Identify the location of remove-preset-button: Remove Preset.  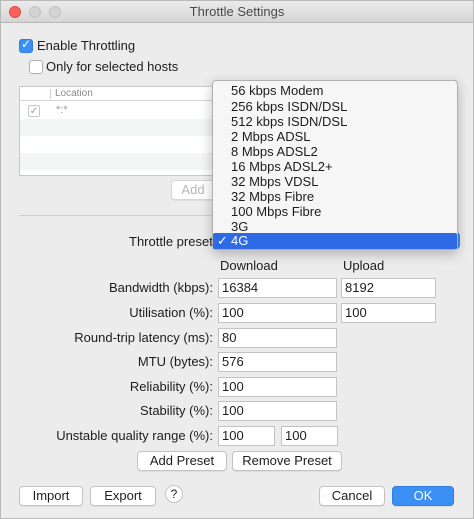
(287, 461).